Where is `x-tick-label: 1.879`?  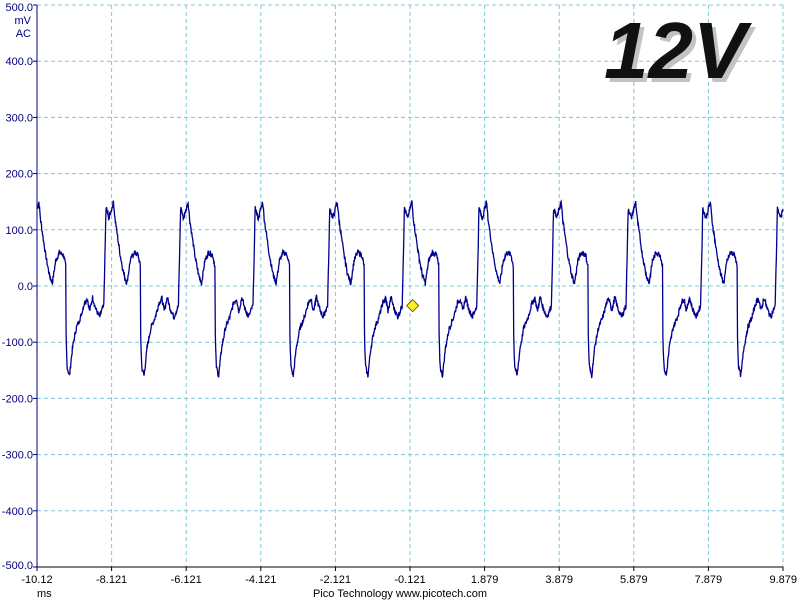
x-tick-label: 1.879 is located at coordinates (485, 580).